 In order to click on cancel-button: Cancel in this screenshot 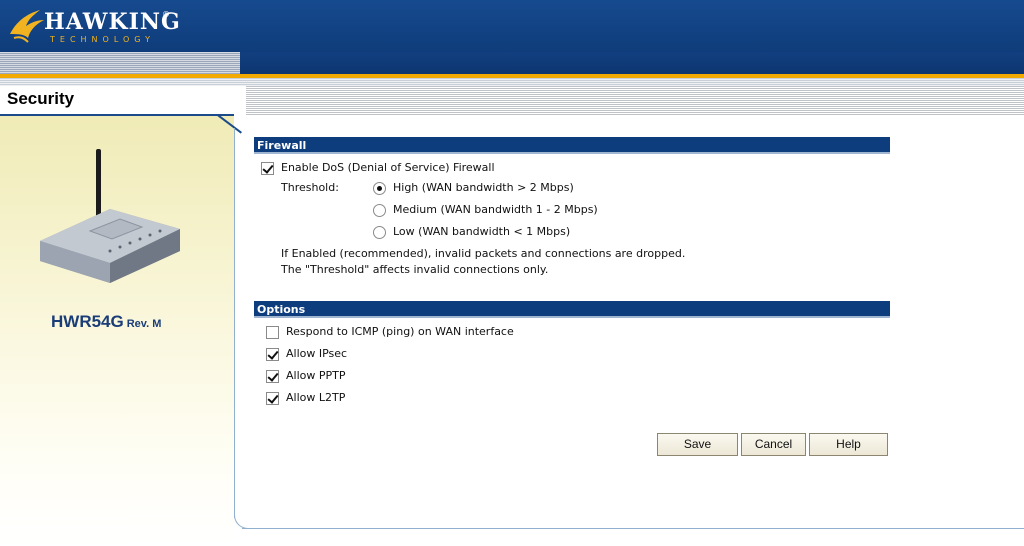, I will do `click(773, 444)`.